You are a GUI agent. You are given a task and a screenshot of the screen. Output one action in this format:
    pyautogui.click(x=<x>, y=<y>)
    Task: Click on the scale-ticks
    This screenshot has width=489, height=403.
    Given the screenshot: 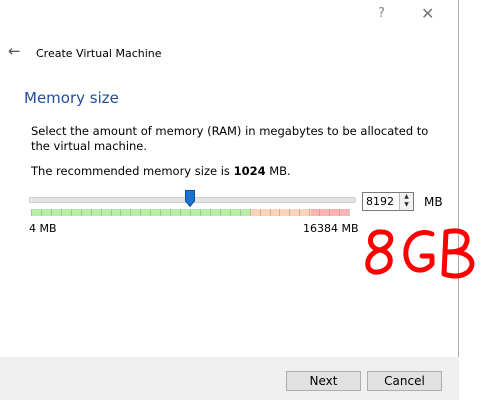 What is the action you would take?
    pyautogui.click(x=190, y=212)
    